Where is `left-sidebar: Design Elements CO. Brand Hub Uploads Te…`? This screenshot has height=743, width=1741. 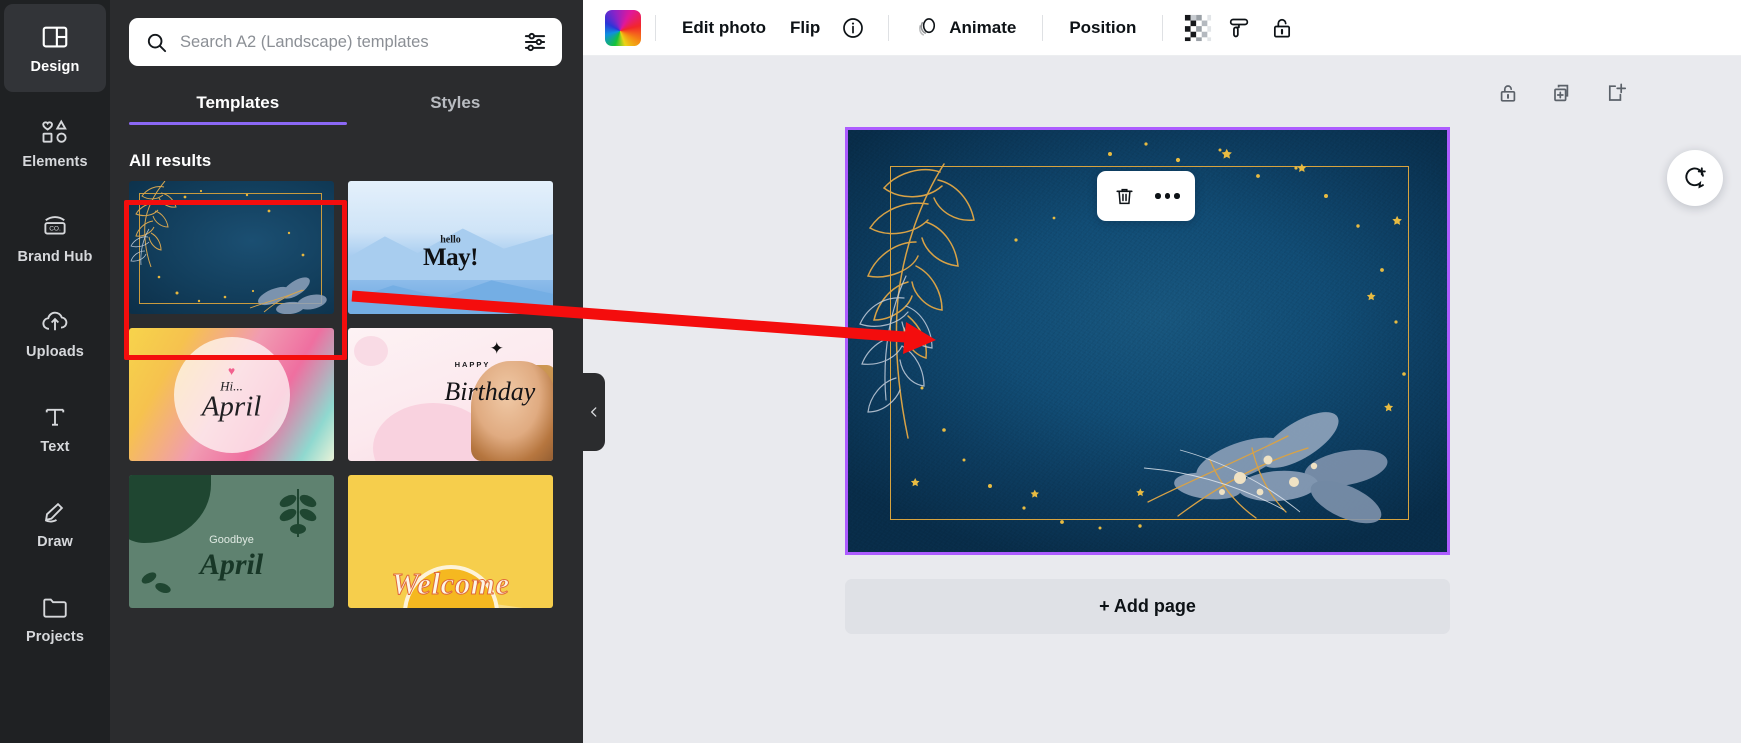 left-sidebar: Design Elements CO. Brand Hub Uploads Te… is located at coordinates (55, 371).